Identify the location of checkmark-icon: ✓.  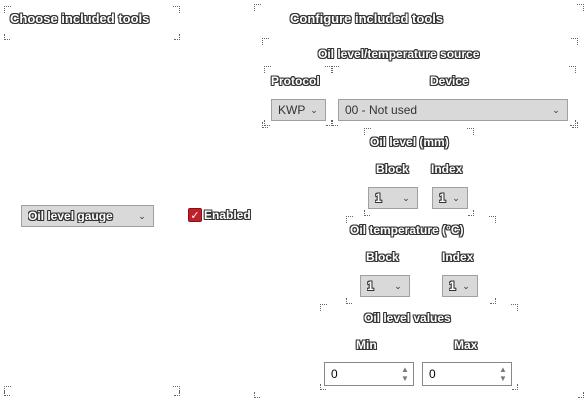
(195, 215).